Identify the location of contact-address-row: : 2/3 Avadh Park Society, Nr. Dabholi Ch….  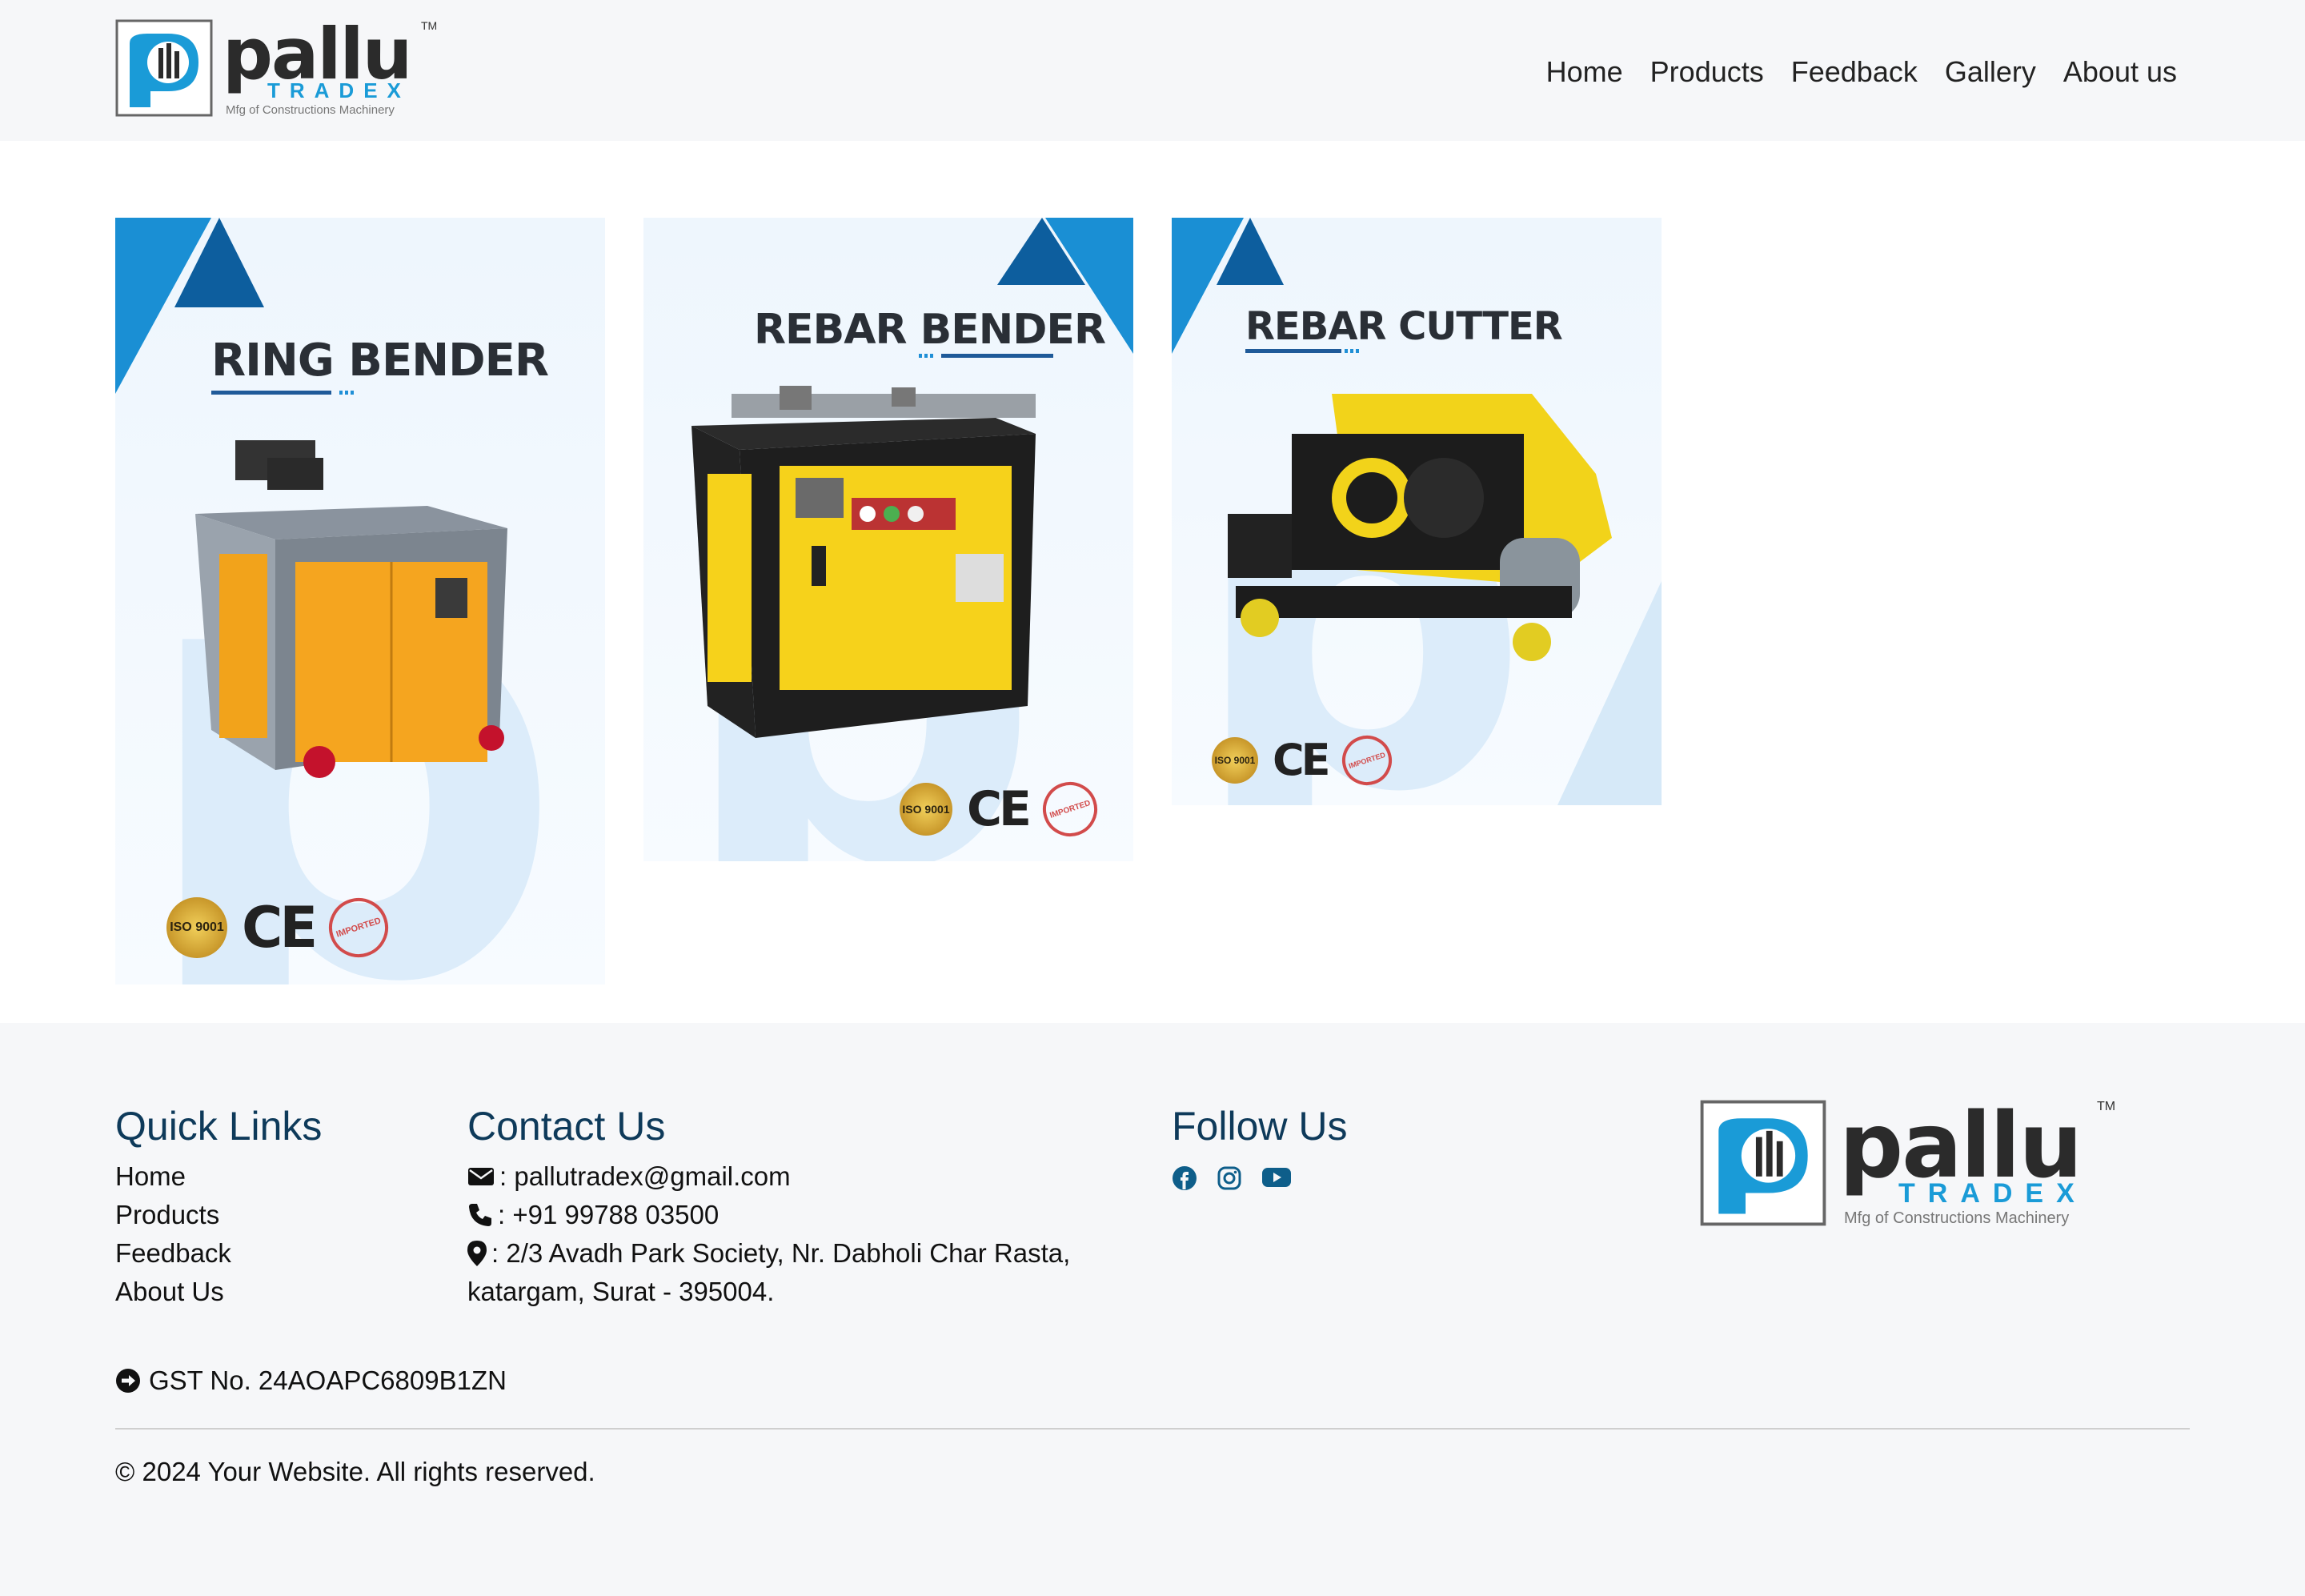
(787, 1253).